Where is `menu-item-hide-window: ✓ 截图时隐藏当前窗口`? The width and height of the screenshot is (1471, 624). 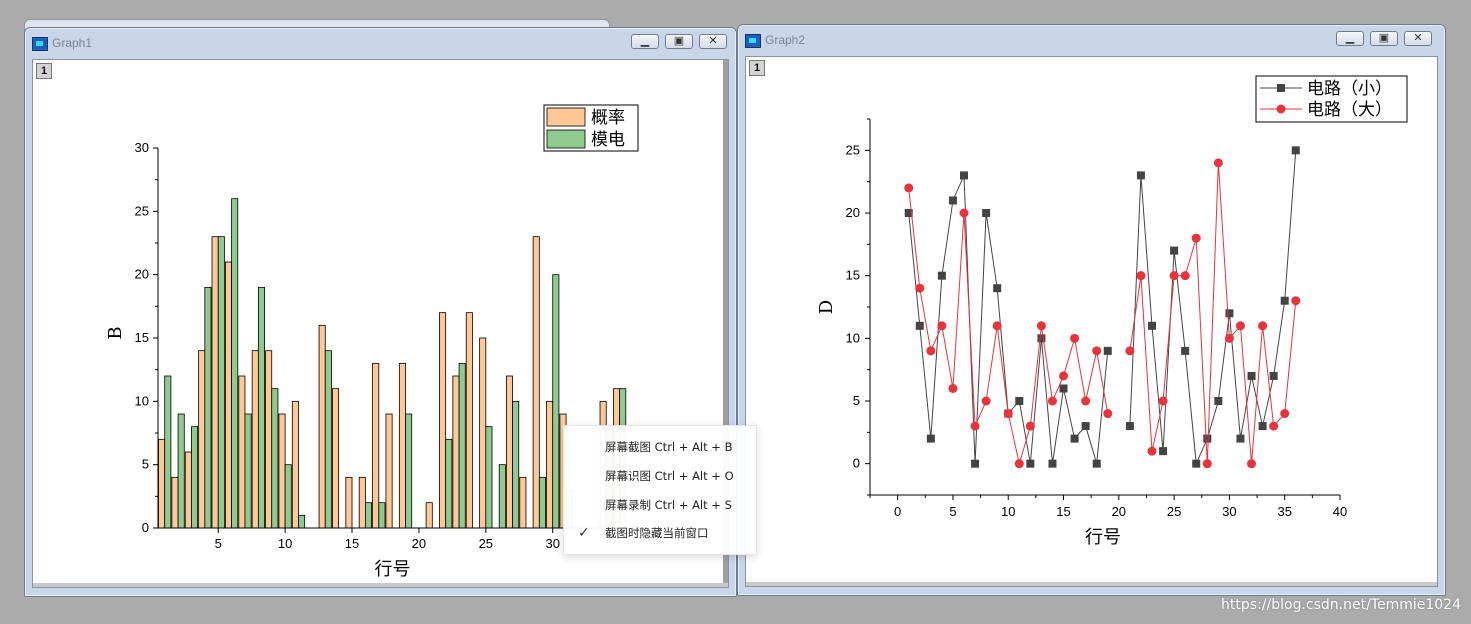 menu-item-hide-window: ✓ 截图时隐藏当前窗口 is located at coordinates (660, 533).